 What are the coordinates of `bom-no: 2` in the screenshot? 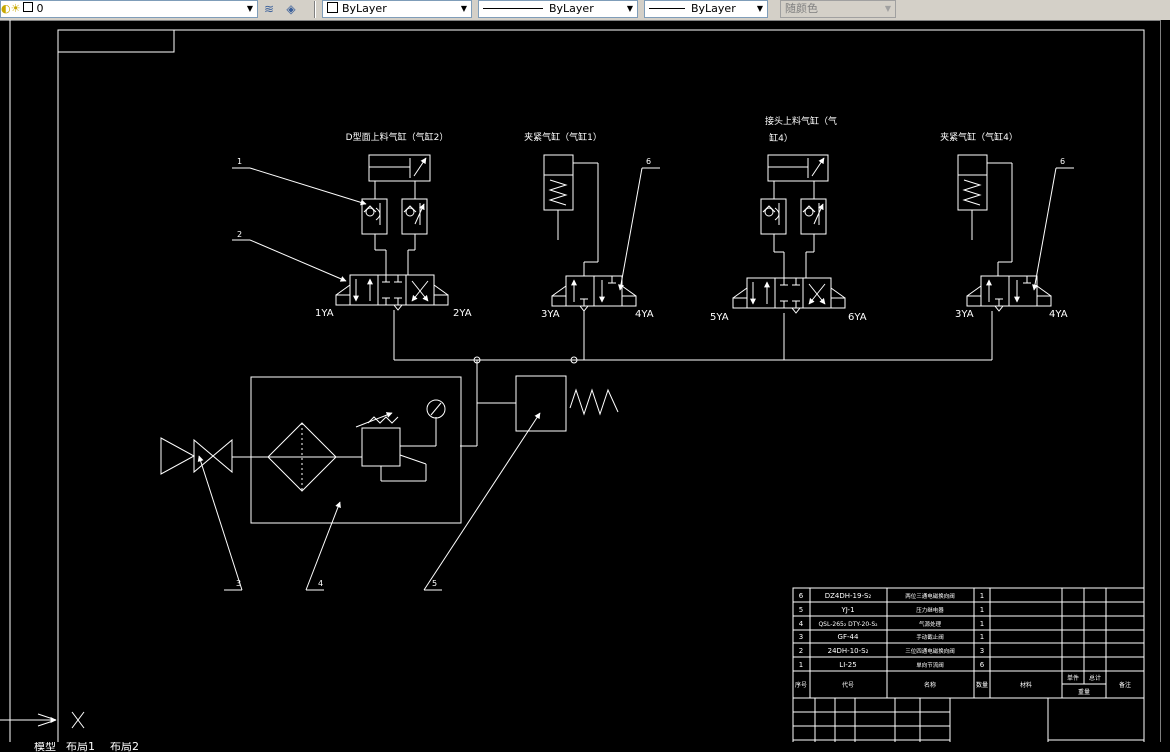 It's located at (801, 651).